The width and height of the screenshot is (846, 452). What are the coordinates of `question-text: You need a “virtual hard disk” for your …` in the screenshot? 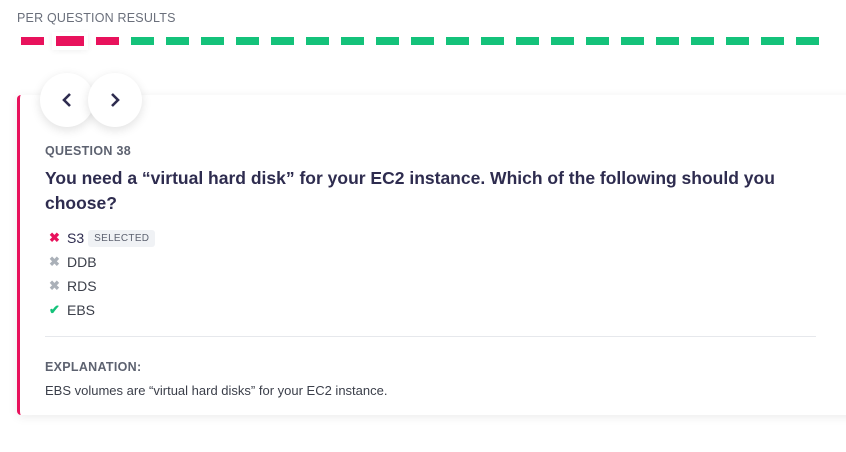 It's located at (410, 190).